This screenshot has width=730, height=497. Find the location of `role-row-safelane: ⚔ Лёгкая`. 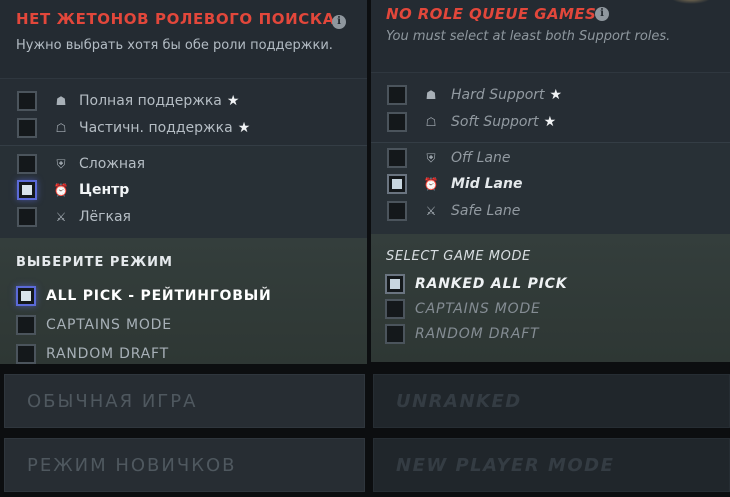

role-row-safelane: ⚔ Лёгкая is located at coordinates (74, 217).